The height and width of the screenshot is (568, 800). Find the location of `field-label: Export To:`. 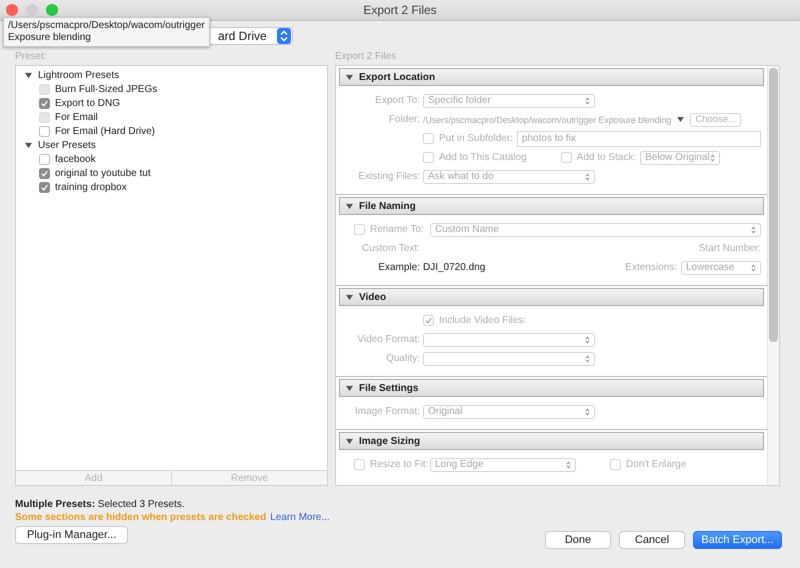

field-label: Export To: is located at coordinates (397, 100).